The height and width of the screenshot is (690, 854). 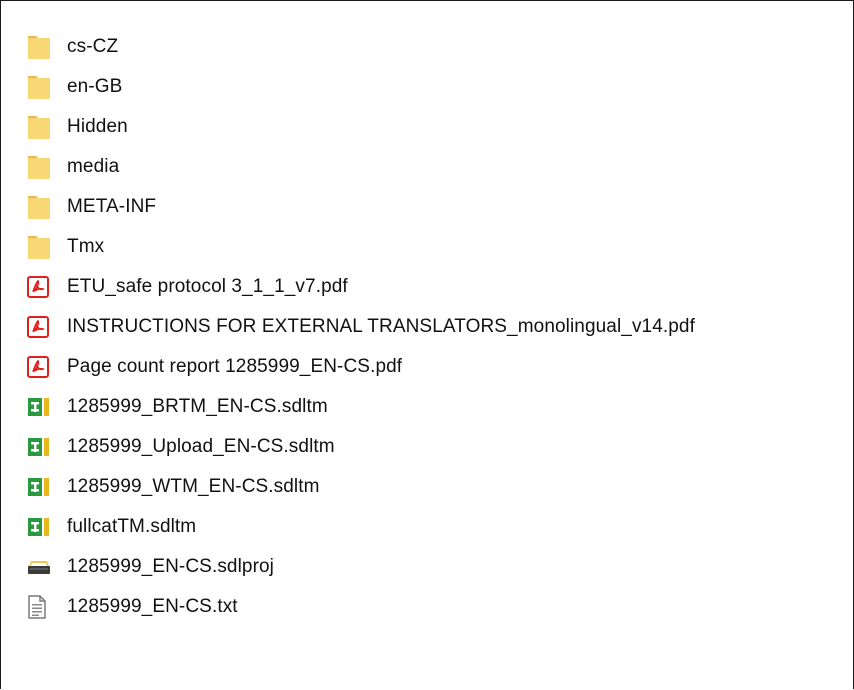 What do you see at coordinates (93, 166) in the screenshot?
I see `file-name: media` at bounding box center [93, 166].